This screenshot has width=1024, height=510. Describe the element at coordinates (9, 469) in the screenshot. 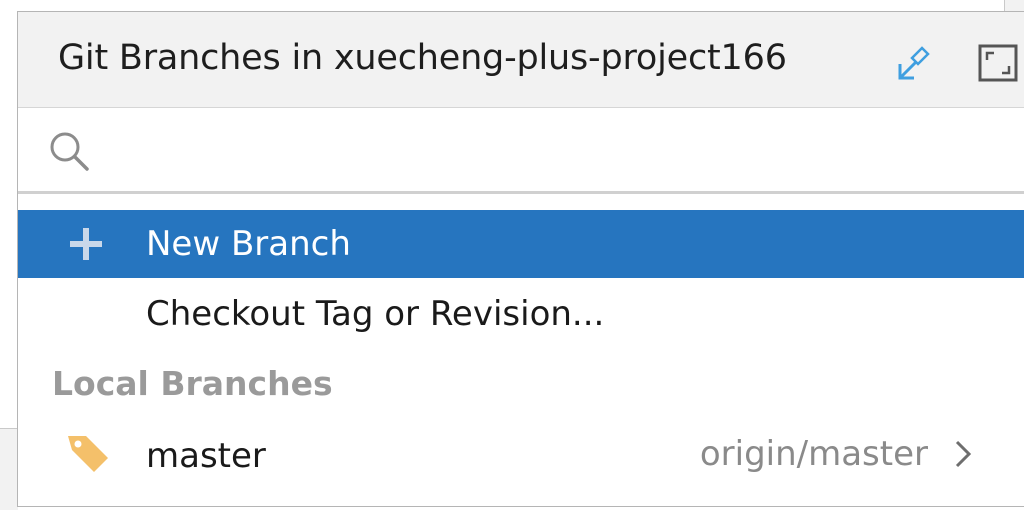

I see `background-panel-lower` at that location.